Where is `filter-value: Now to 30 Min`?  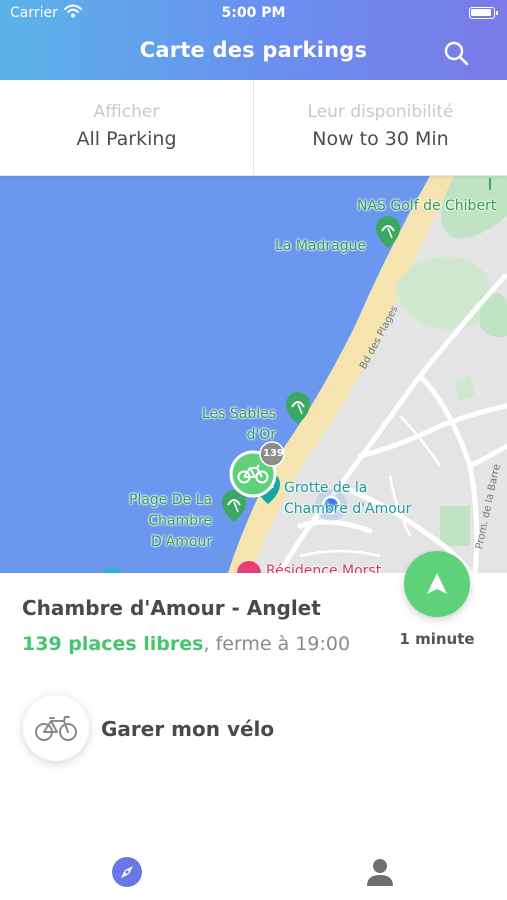
filter-value: Now to 30 Min is located at coordinates (380, 139).